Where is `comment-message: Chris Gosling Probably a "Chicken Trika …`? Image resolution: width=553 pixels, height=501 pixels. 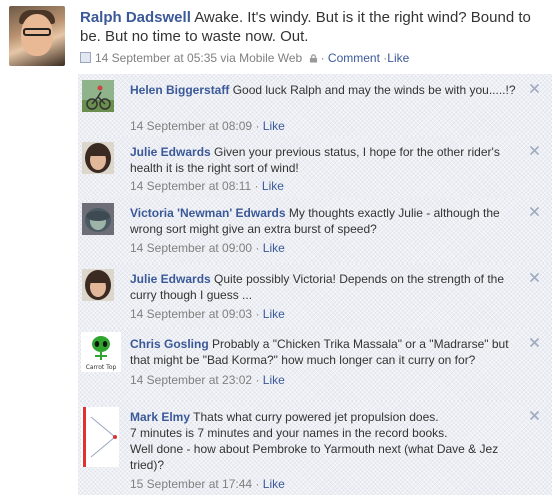
comment-message: Chris Gosling Probably a "Chicken Trika … is located at coordinates (327, 352).